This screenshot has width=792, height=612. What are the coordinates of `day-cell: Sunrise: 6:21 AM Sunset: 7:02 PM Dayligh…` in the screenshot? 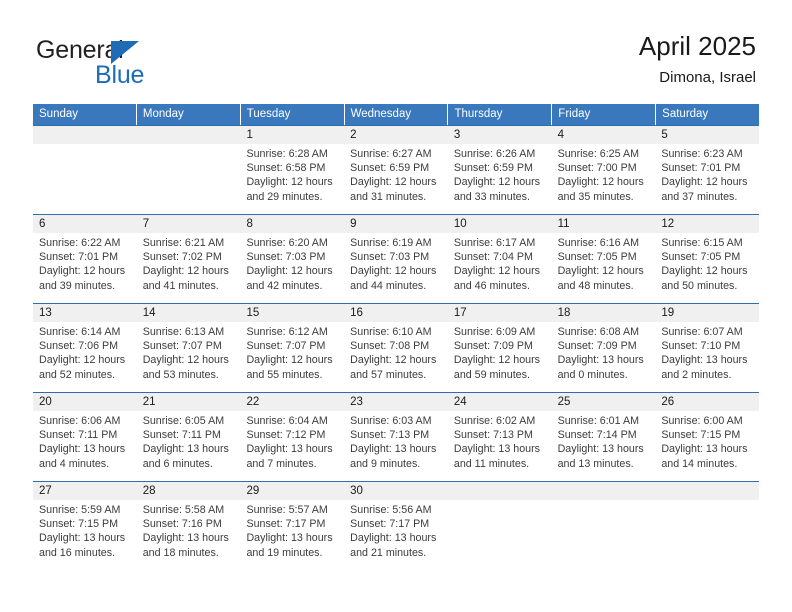 It's located at (189, 268).